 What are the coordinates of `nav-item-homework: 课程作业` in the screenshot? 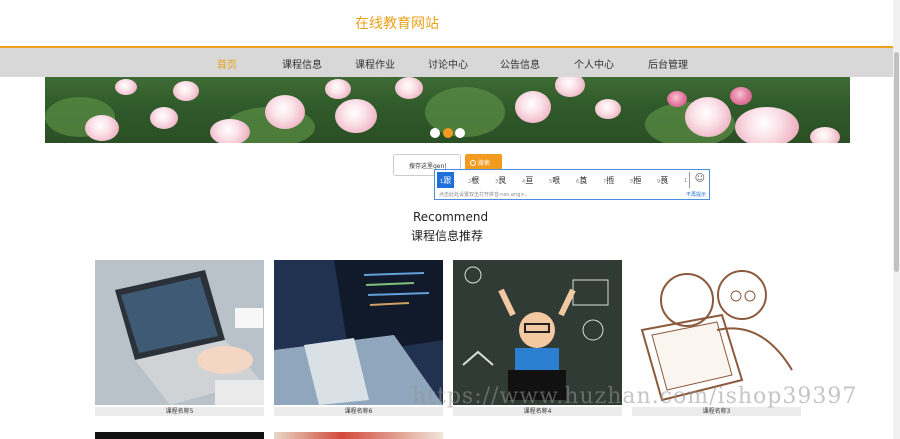 It's located at (375, 63).